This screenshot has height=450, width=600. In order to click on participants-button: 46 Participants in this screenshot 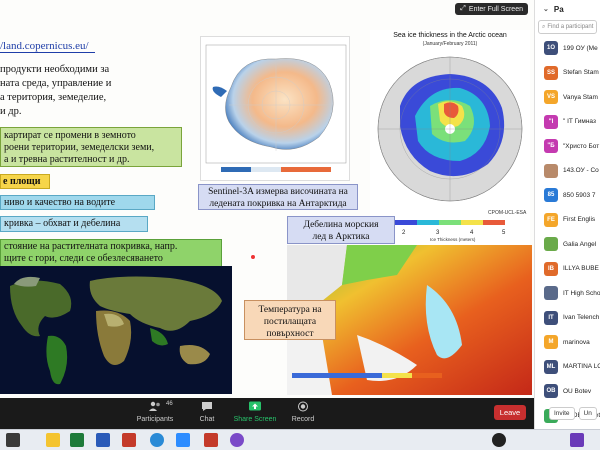, I will do `click(155, 412)`.